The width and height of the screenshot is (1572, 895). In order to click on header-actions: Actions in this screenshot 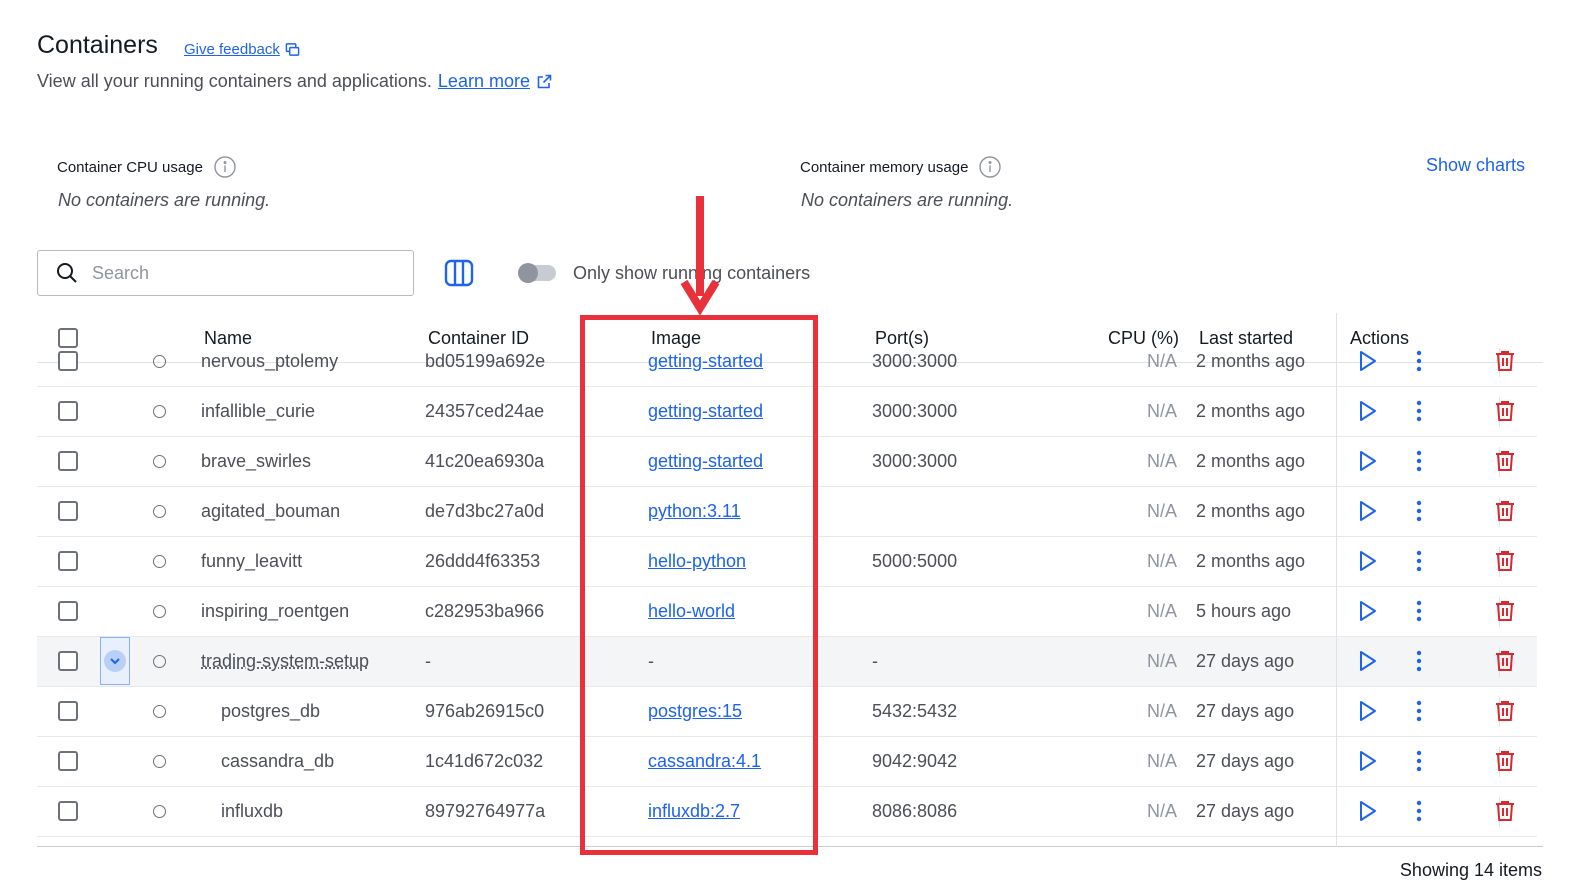, I will do `click(1380, 338)`.